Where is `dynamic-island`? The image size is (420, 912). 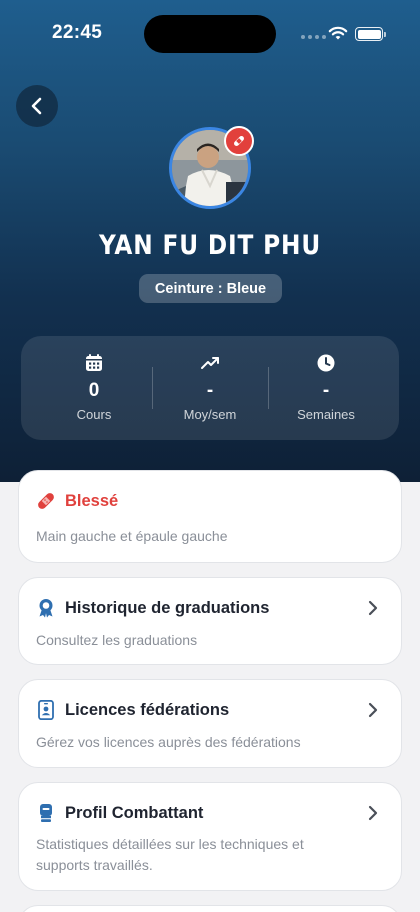 dynamic-island is located at coordinates (210, 34).